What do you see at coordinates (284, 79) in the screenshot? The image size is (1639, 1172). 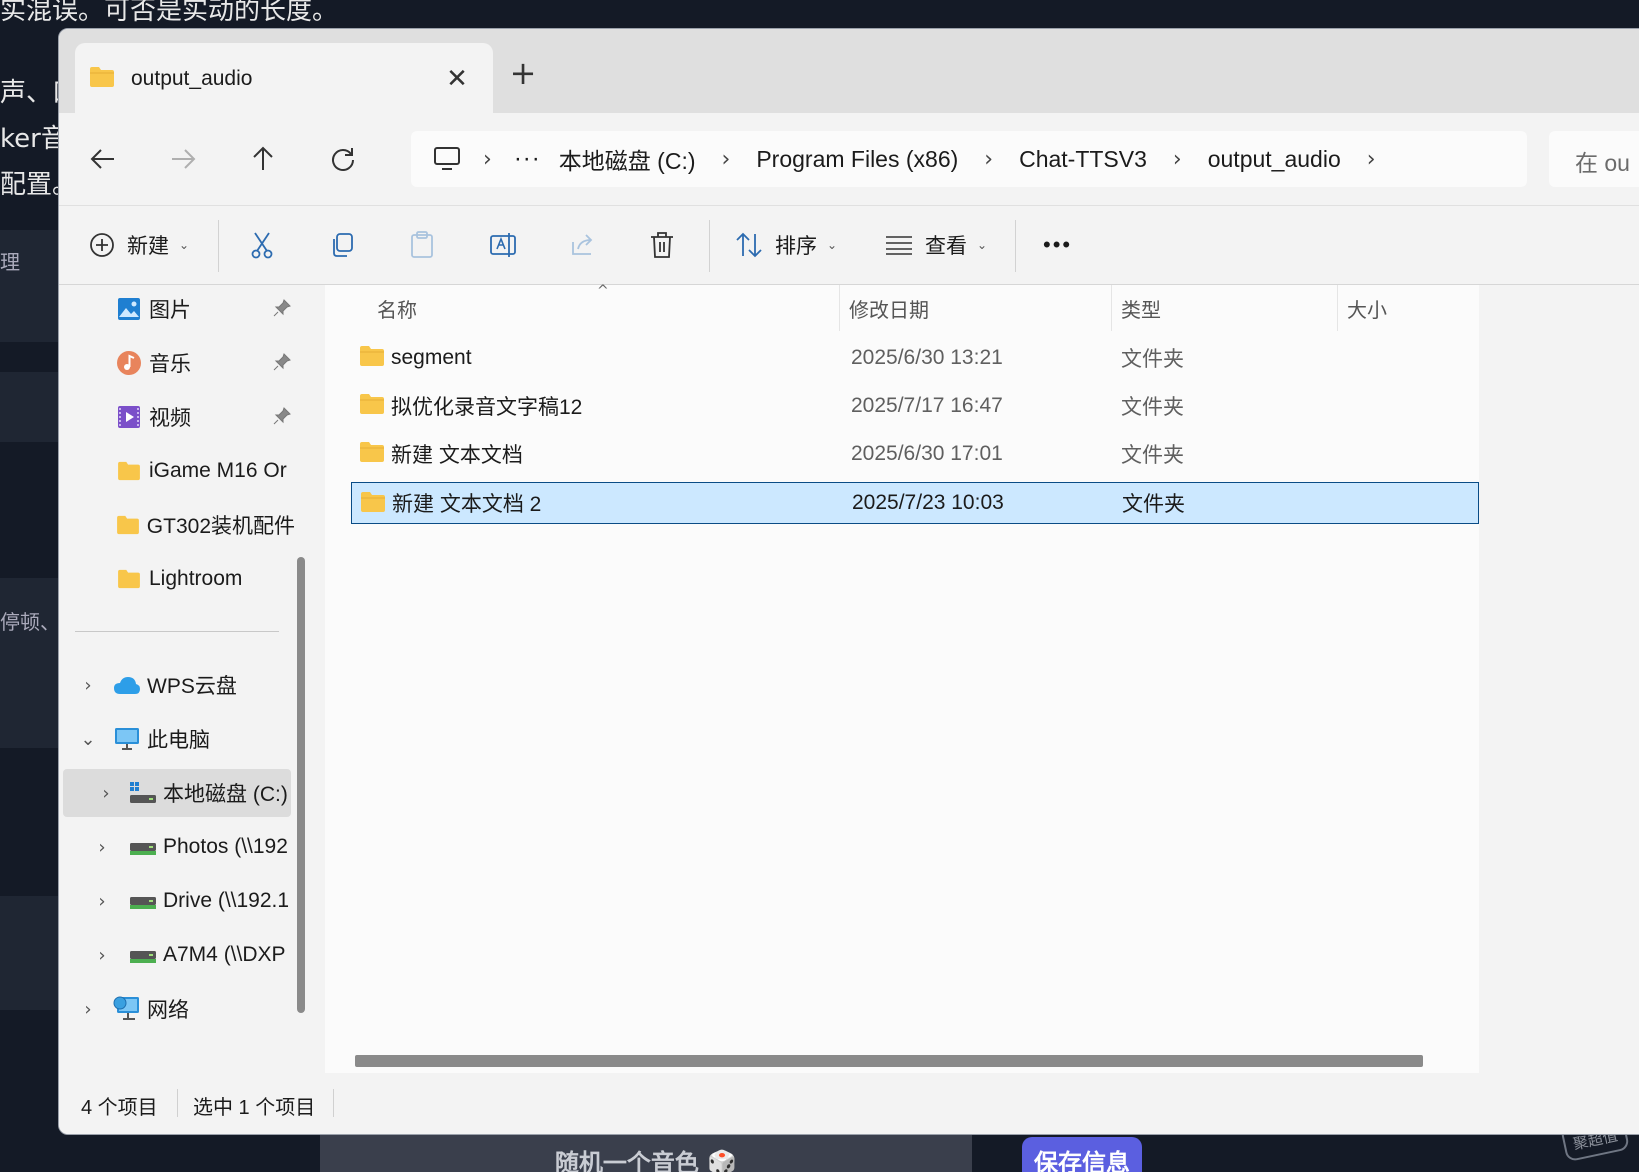 I see `tab-output-audio: output_audio ✕` at bounding box center [284, 79].